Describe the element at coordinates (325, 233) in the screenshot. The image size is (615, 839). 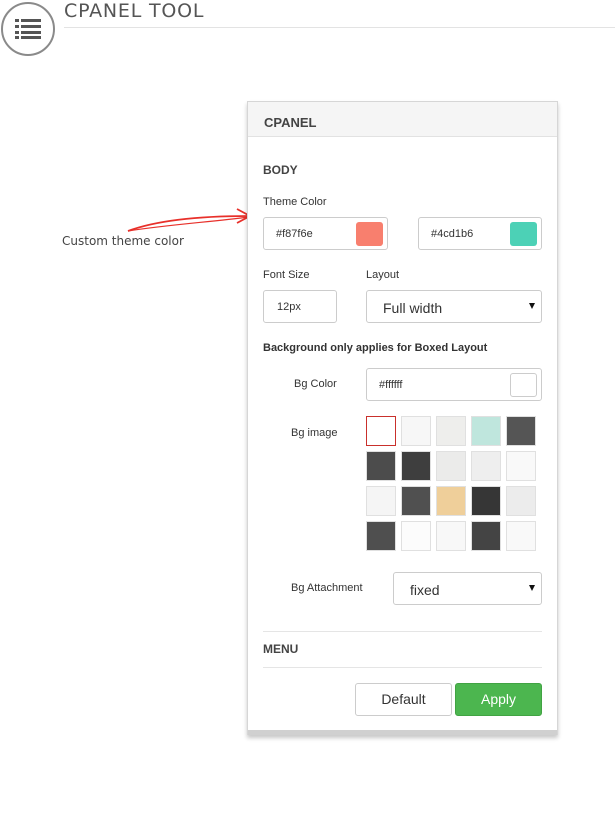
I see `theme-color-field-1: #f87f6e` at that location.